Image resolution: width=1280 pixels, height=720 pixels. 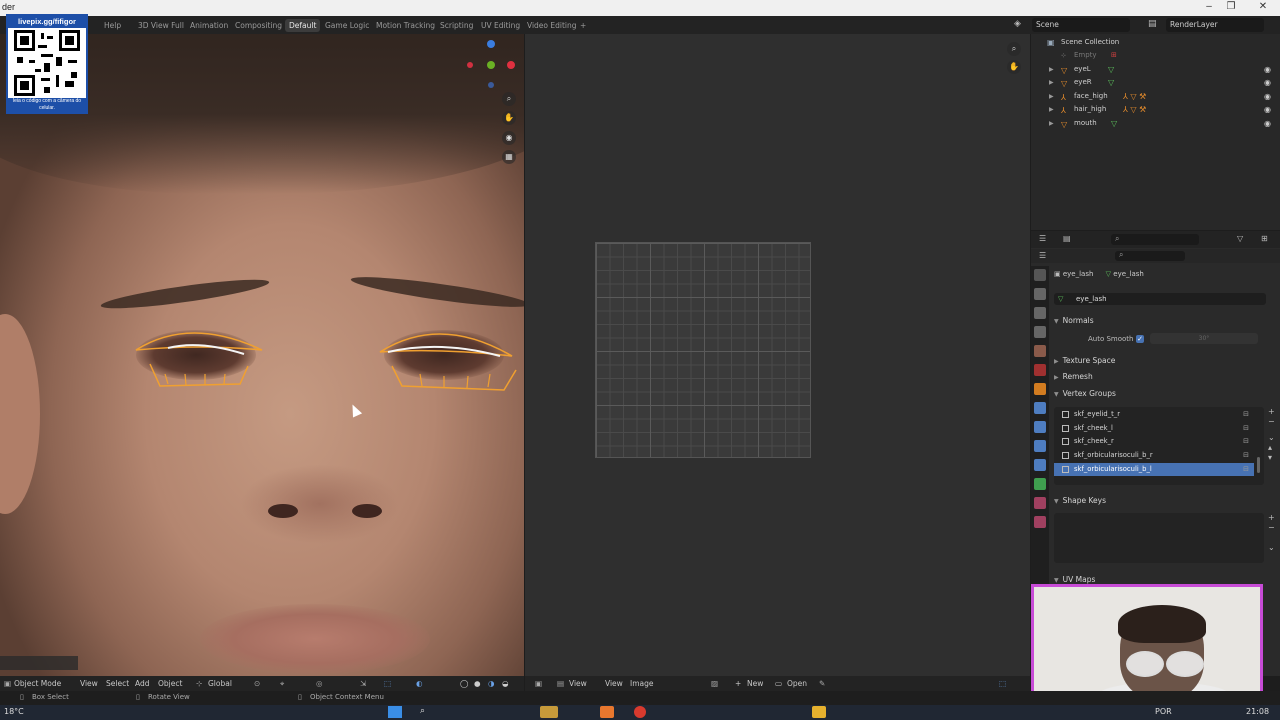 What do you see at coordinates (509, 157) in the screenshot?
I see `perspective-grid-icon: ▦` at bounding box center [509, 157].